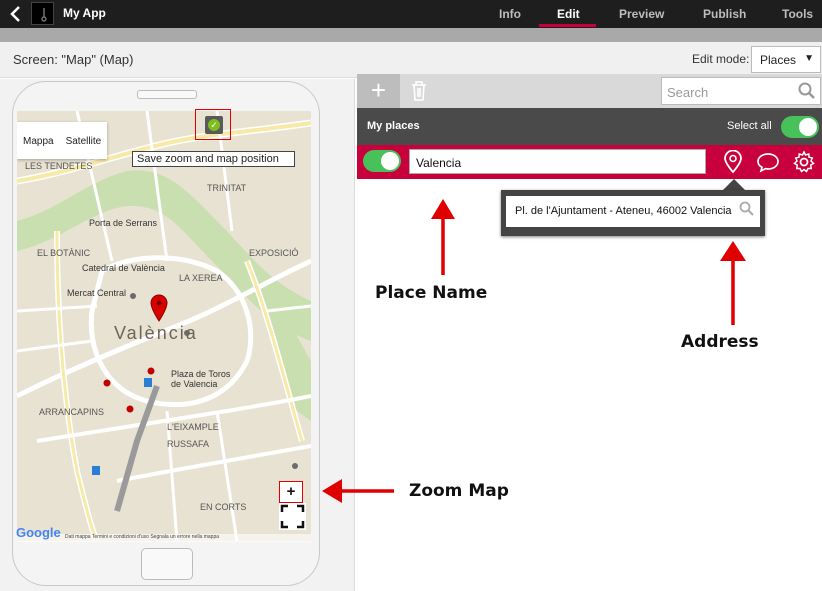  I want to click on check-icon: ✓, so click(214, 125).